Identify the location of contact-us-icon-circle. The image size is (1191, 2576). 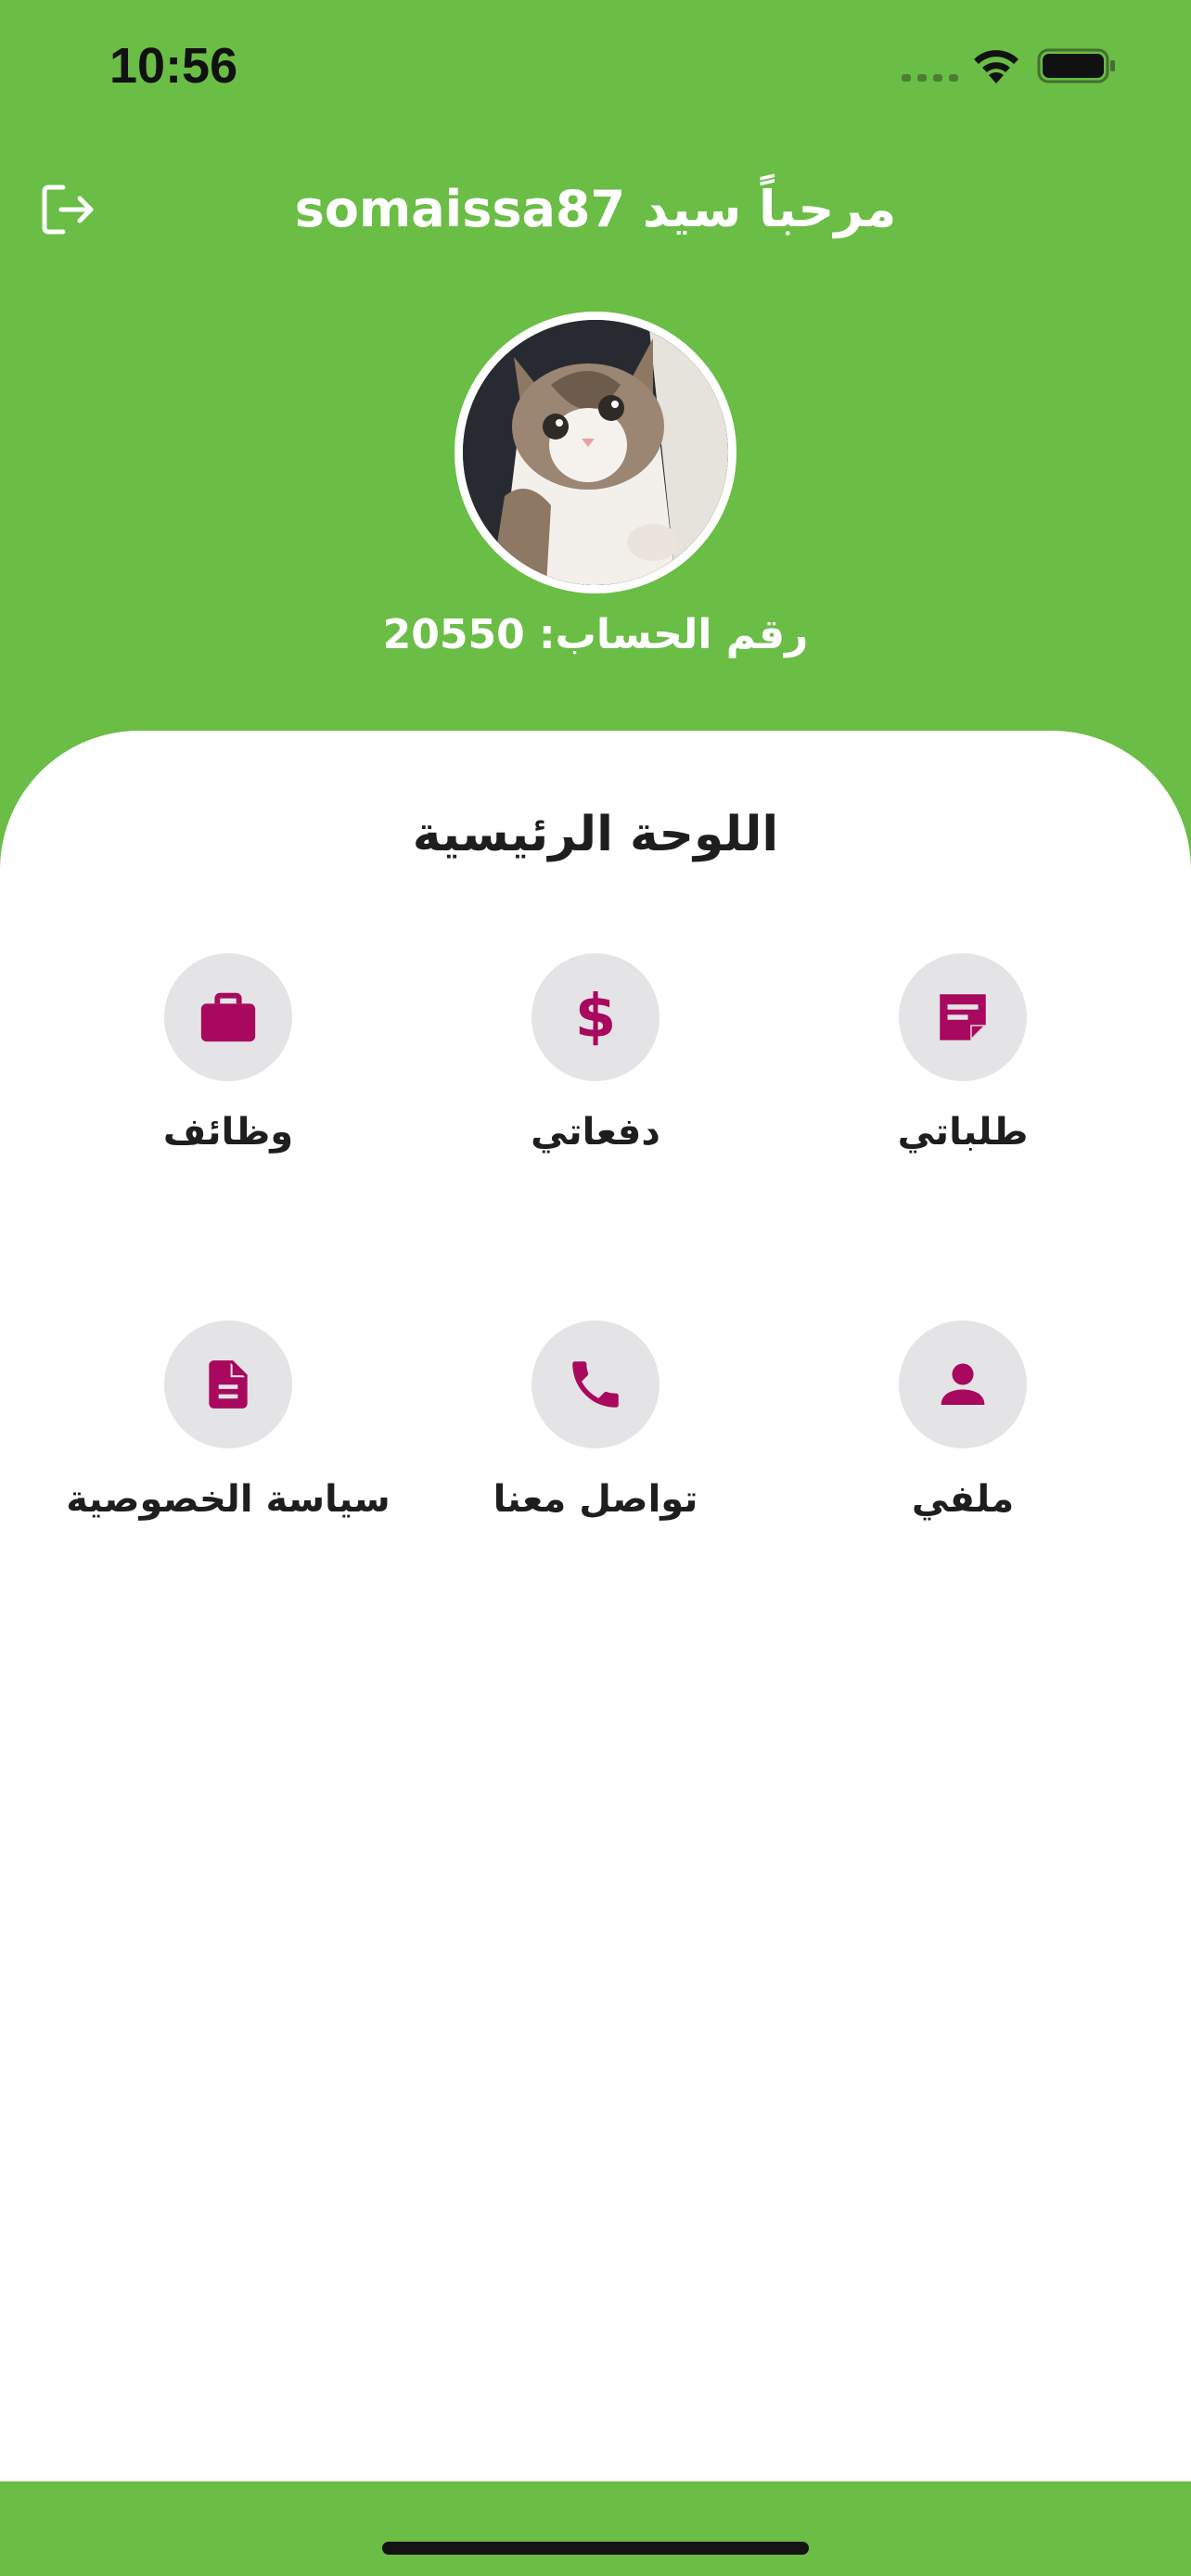
(595, 1384).